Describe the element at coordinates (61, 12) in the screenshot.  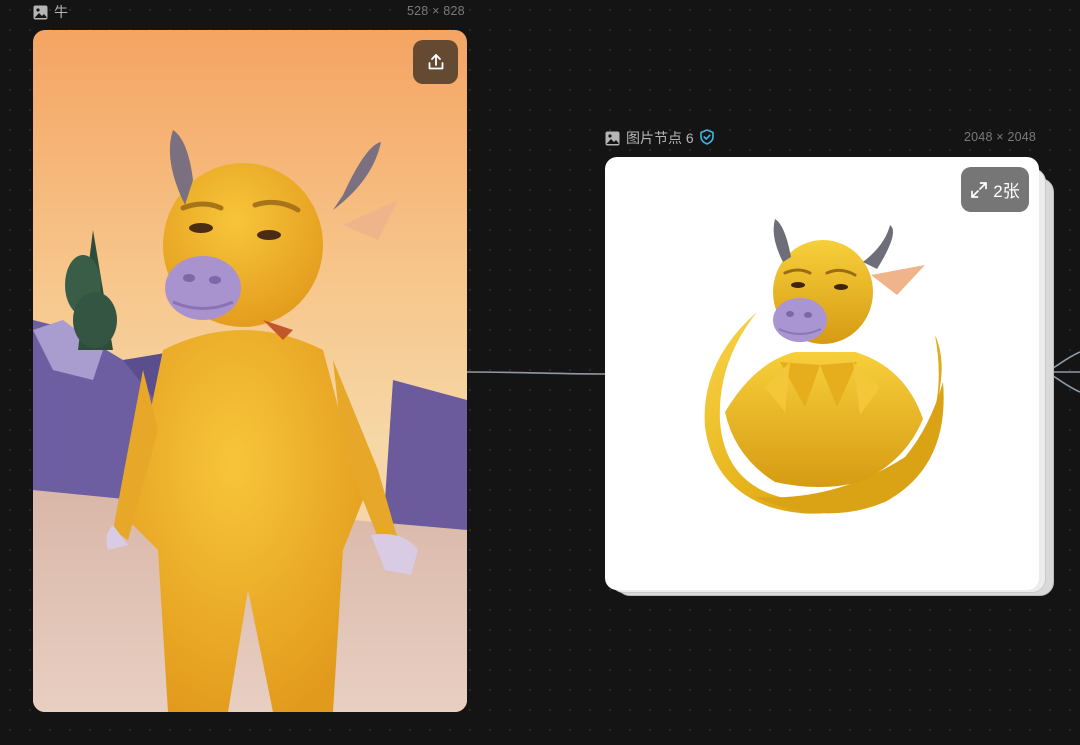
I see `node-title: 牛` at that location.